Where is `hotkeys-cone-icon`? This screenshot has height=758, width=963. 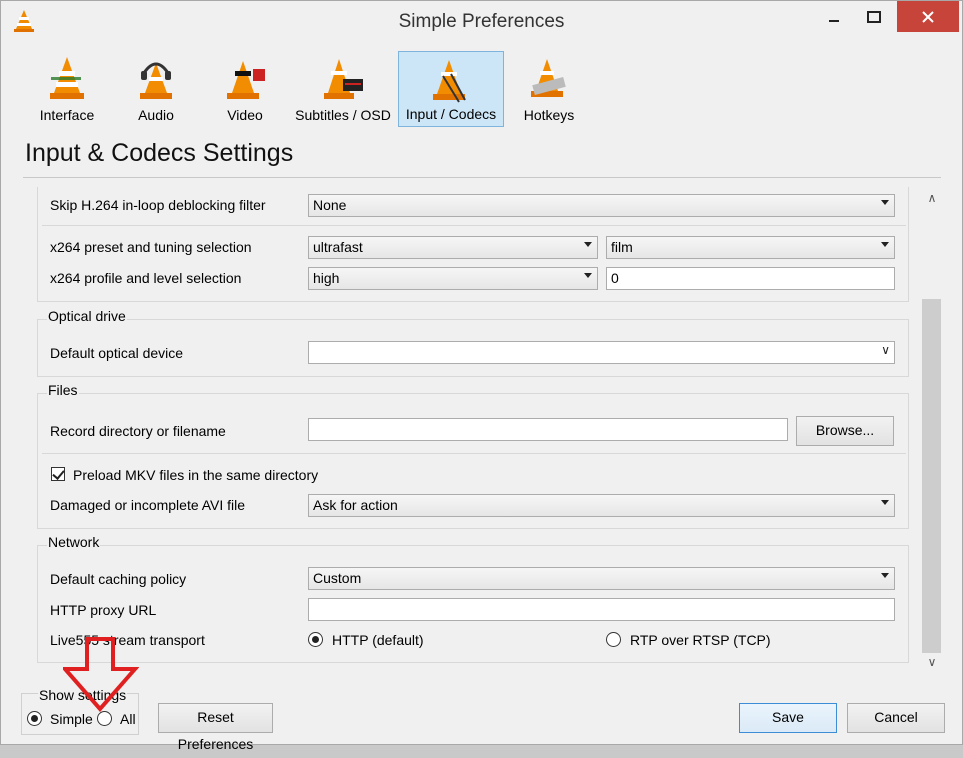 hotkeys-cone-icon is located at coordinates (548, 78).